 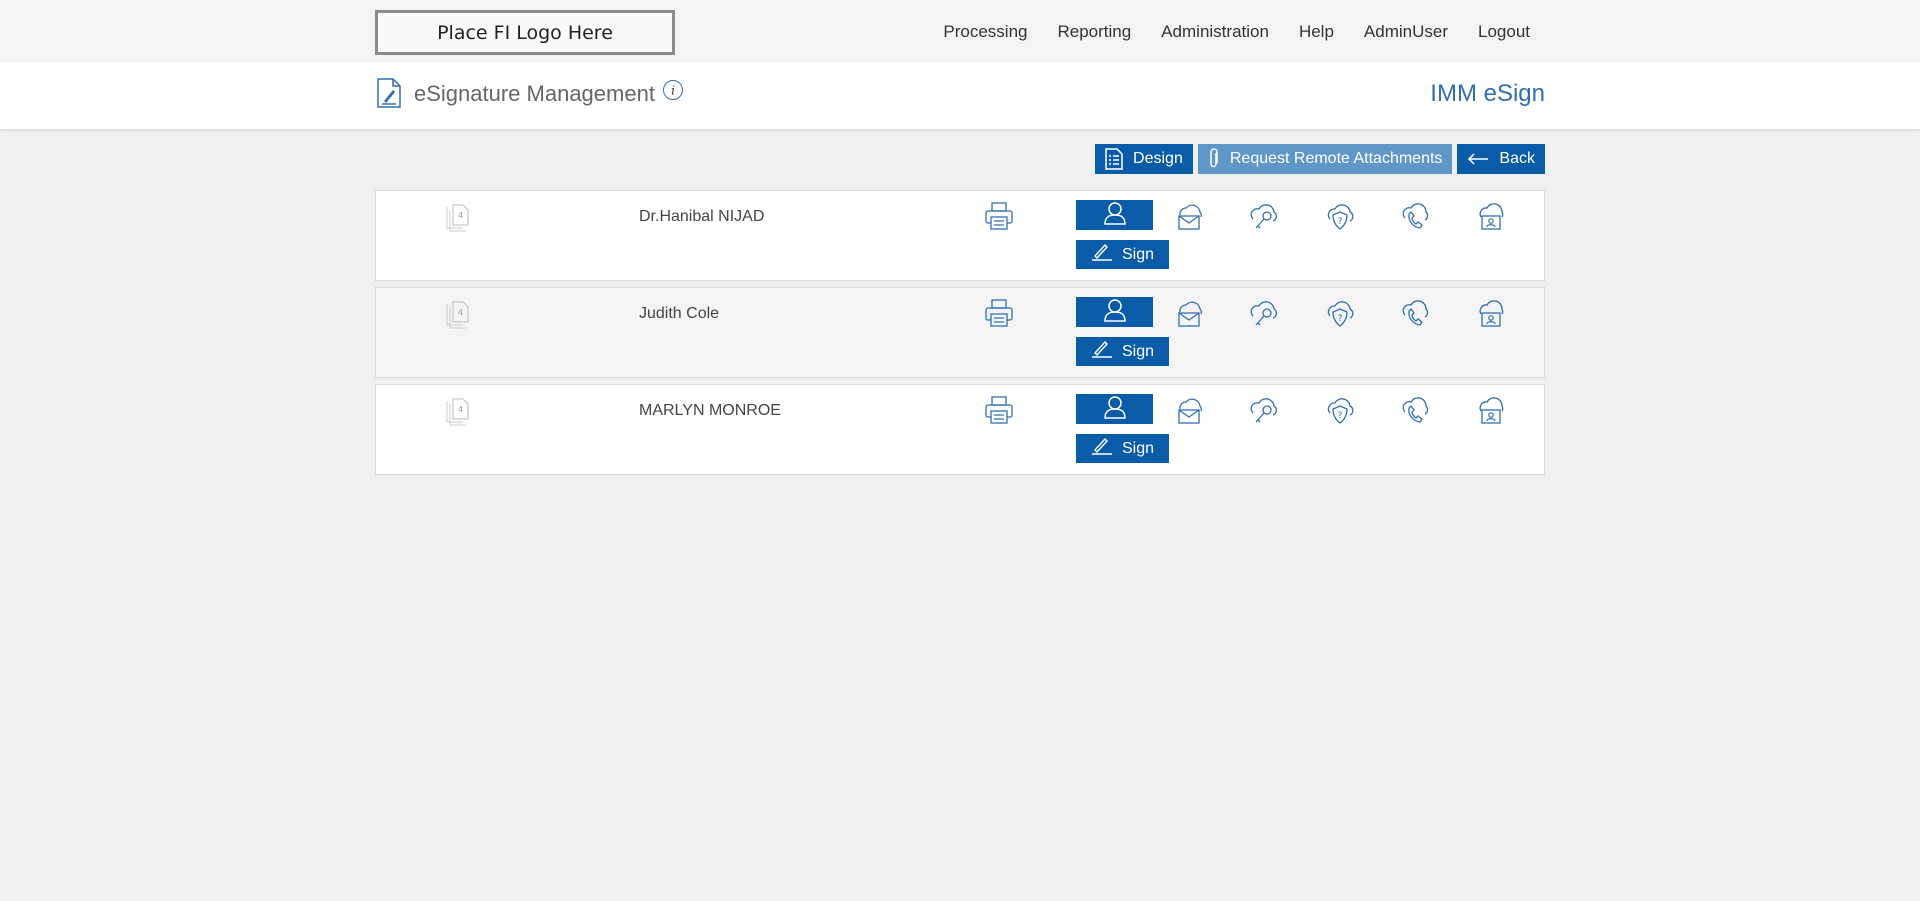 I want to click on back-button: Back, so click(x=1501, y=159).